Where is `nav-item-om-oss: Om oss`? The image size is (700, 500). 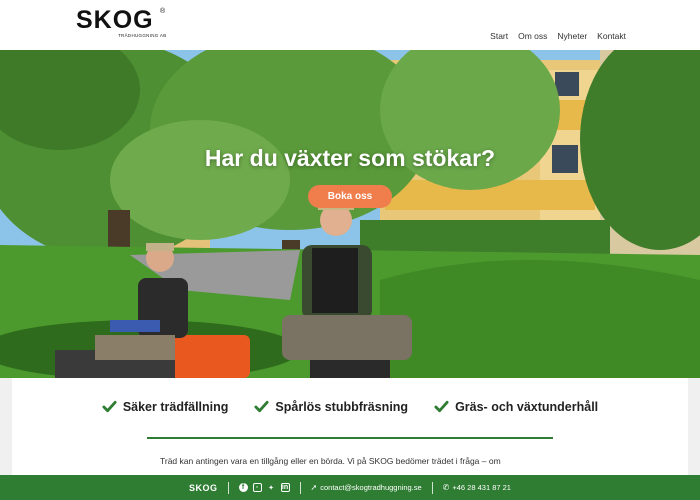 nav-item-om-oss: Om oss is located at coordinates (532, 36).